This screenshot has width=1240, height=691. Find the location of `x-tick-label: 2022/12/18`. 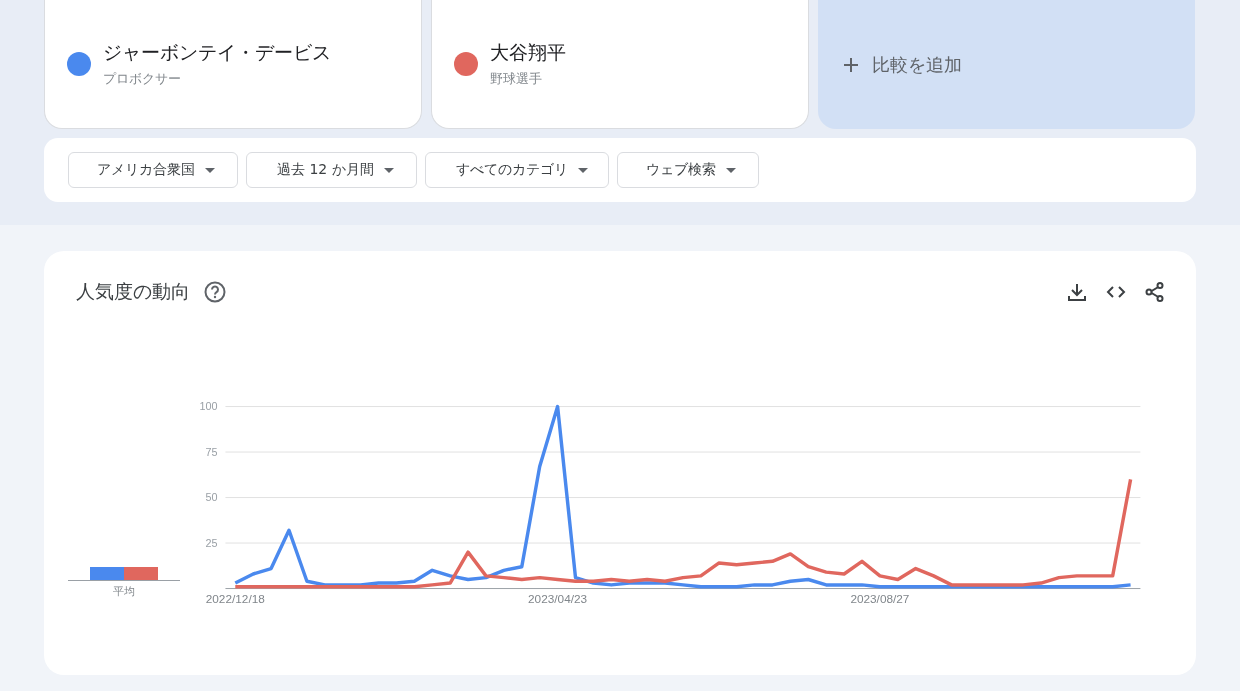

x-tick-label: 2022/12/18 is located at coordinates (235, 599).